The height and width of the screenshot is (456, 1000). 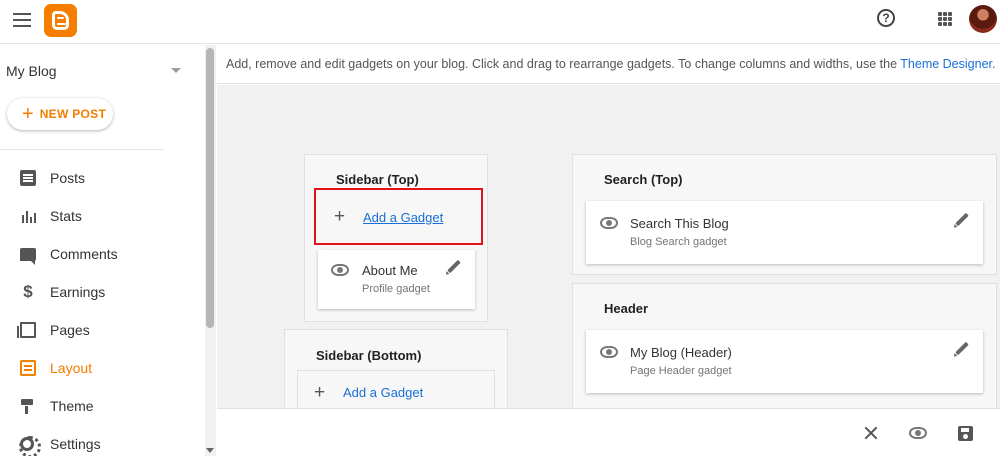 What do you see at coordinates (28, 291) in the screenshot?
I see `dollar-icon: $` at bounding box center [28, 291].